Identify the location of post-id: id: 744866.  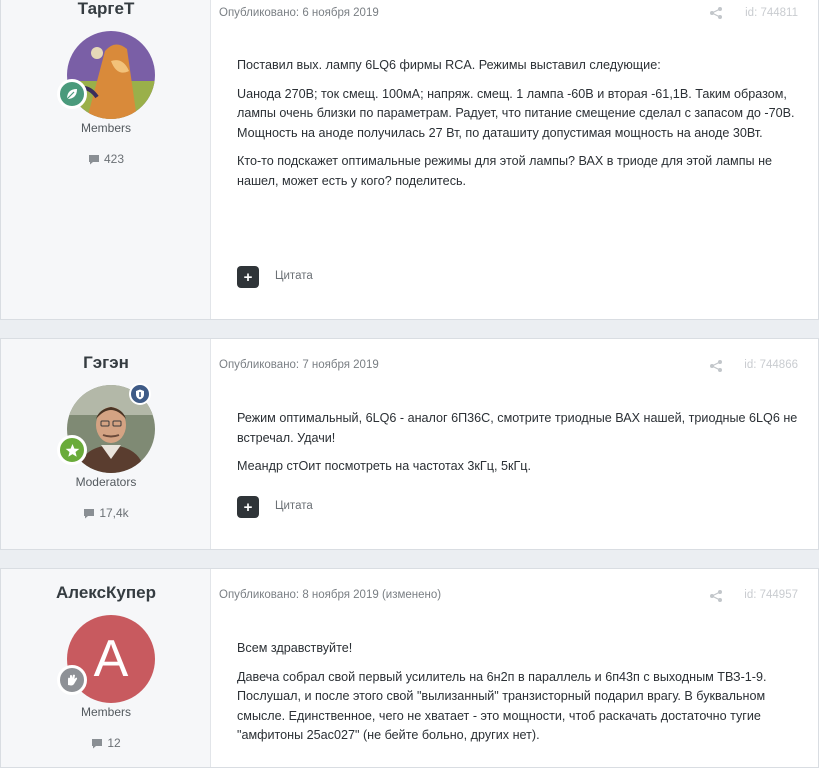
(771, 365).